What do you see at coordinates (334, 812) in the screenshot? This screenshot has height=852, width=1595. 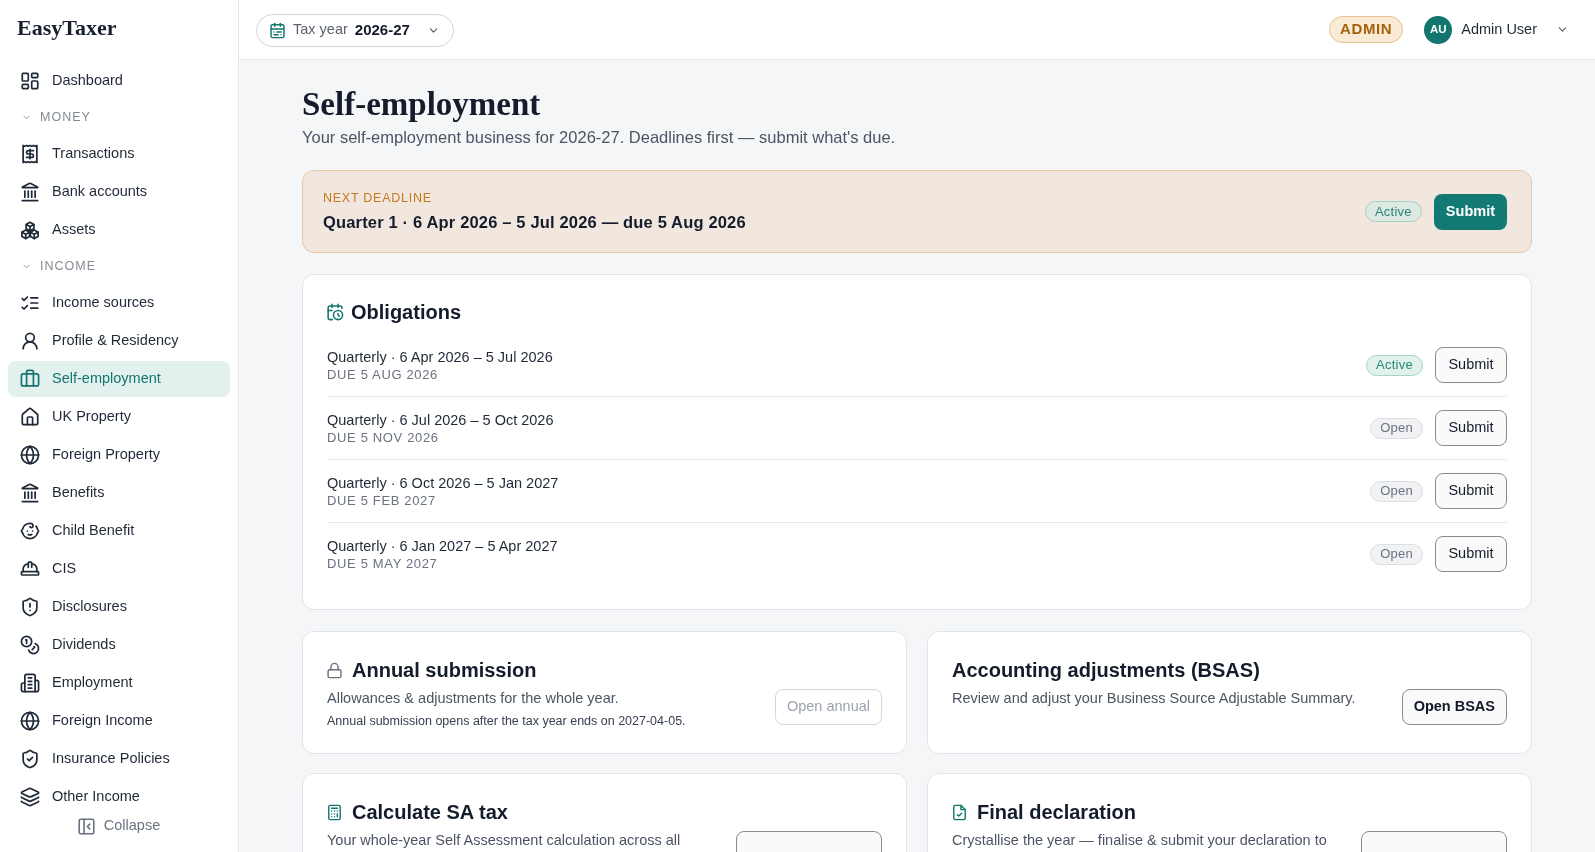 I see `calculator-icon` at bounding box center [334, 812].